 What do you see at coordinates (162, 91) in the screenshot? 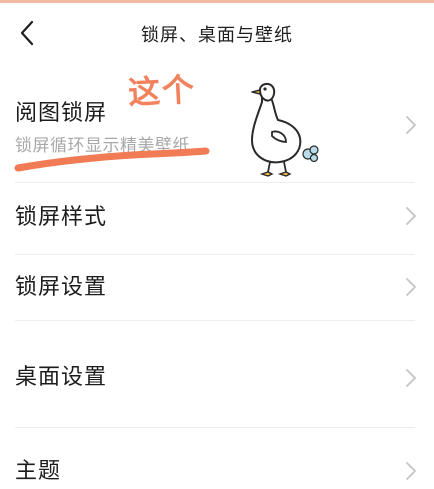
I see `annotation-label: 这个` at bounding box center [162, 91].